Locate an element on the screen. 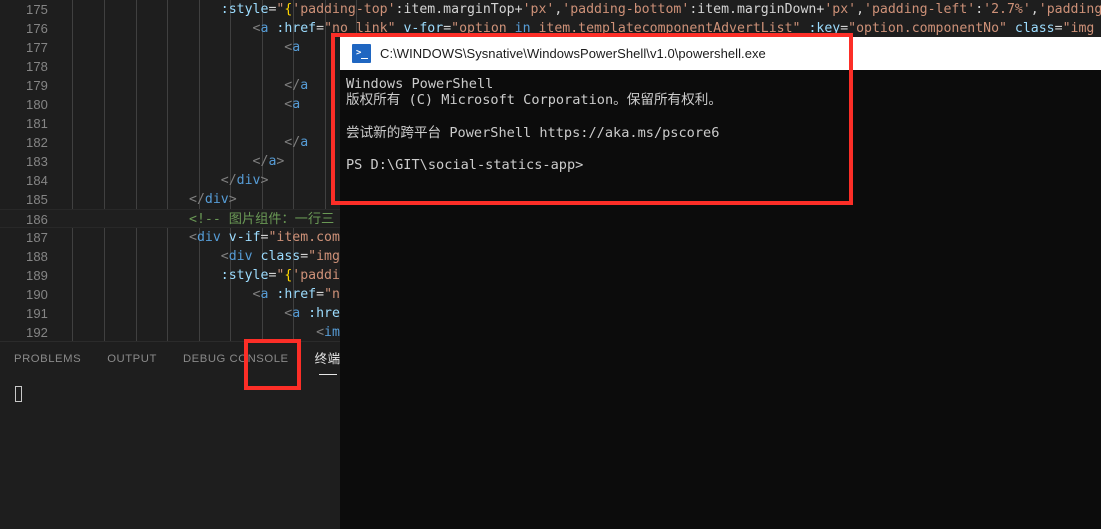 This screenshot has height=529, width=1101. line-number: 182 is located at coordinates (37, 142).